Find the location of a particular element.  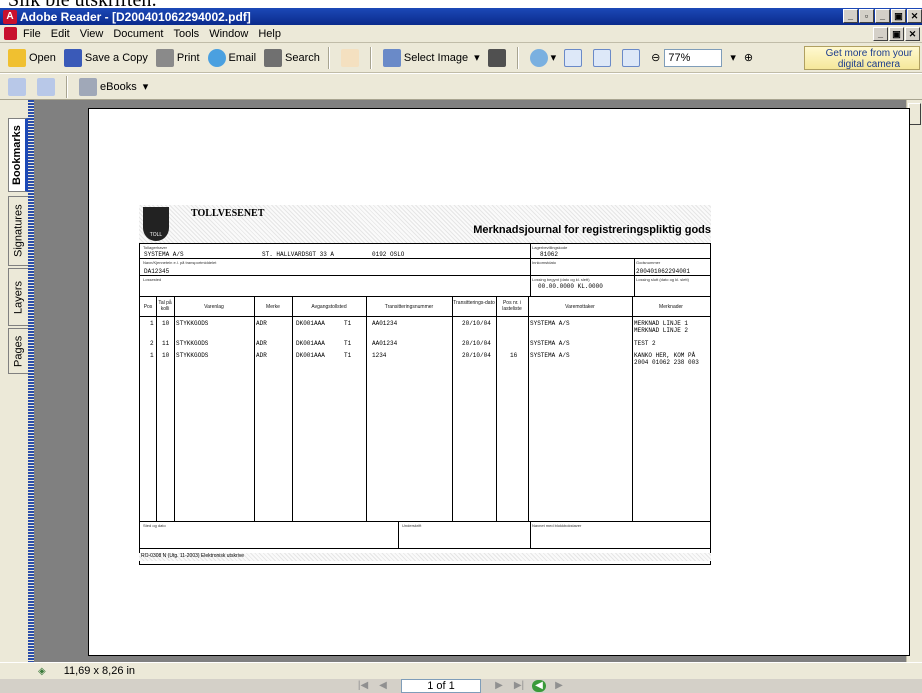

cell-merke: ADR is located at coordinates (261, 323).